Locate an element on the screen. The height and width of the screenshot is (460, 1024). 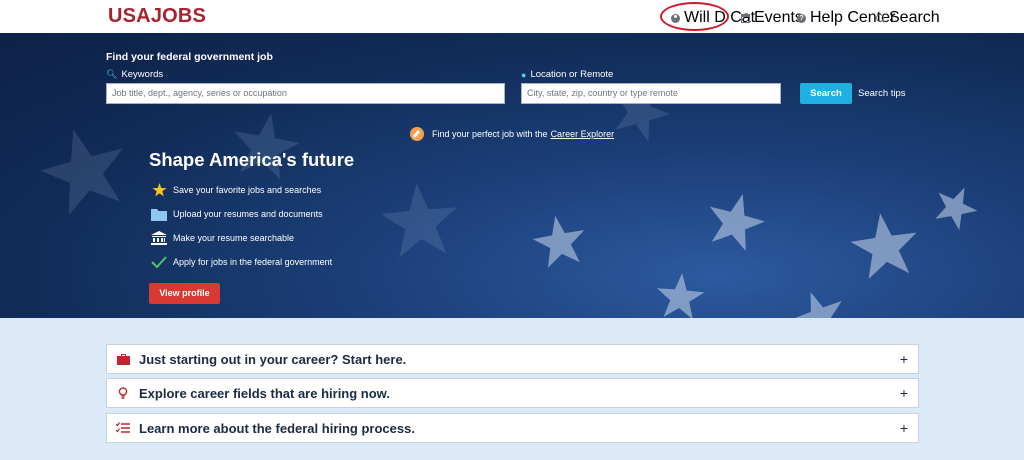
building-icon is located at coordinates (159, 238).